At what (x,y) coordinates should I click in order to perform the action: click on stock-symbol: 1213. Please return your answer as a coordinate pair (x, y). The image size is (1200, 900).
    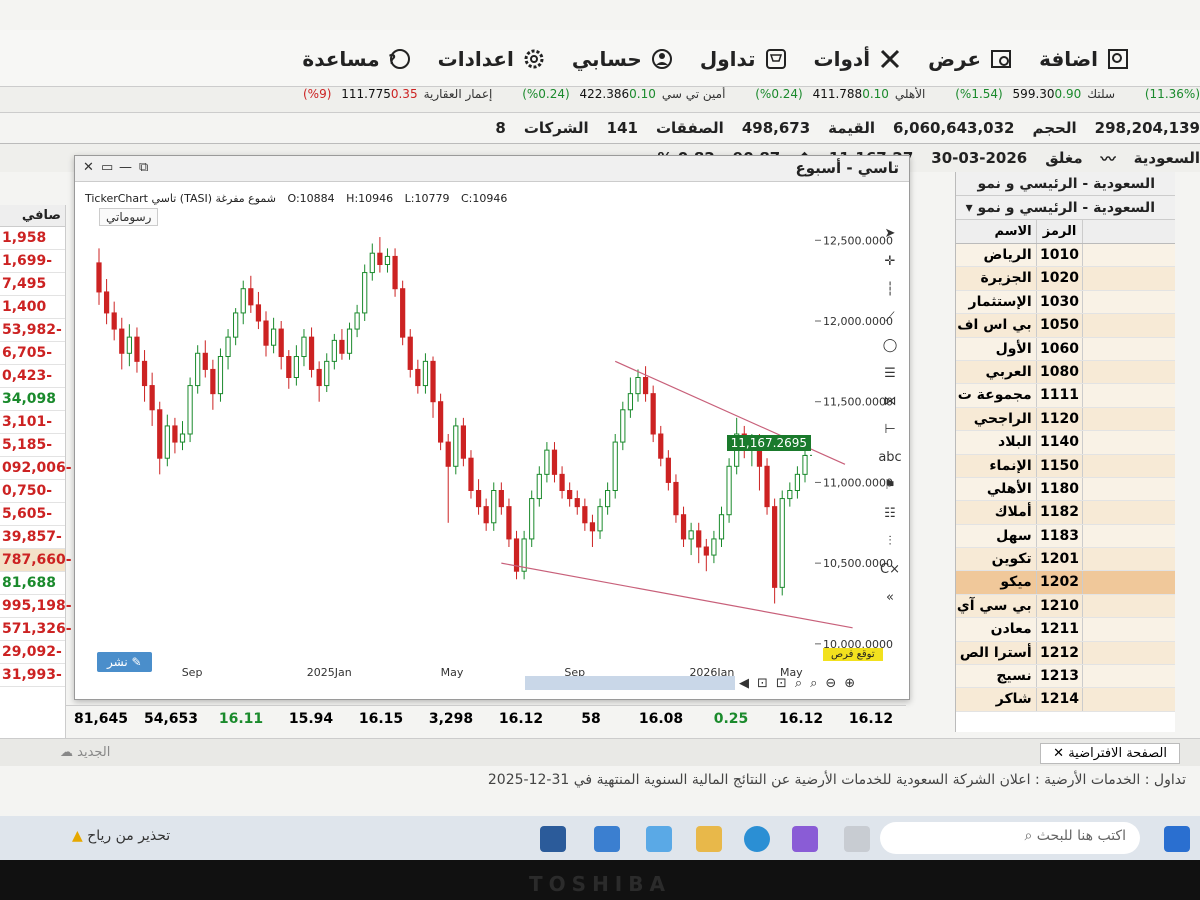
    Looking at the image, I should click on (1059, 676).